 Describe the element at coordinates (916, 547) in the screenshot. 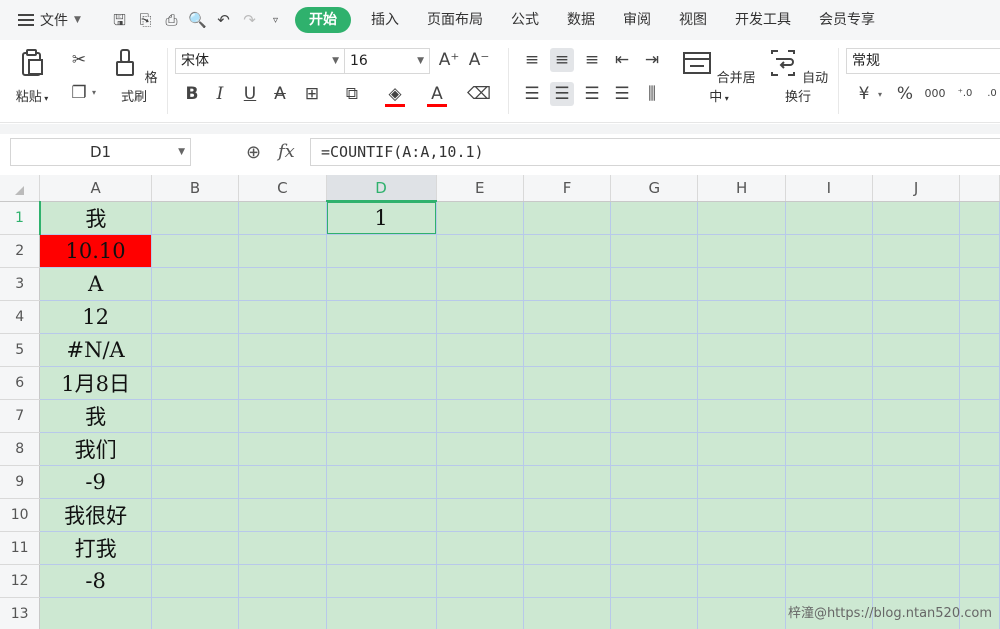

I see `cell-j11` at that location.